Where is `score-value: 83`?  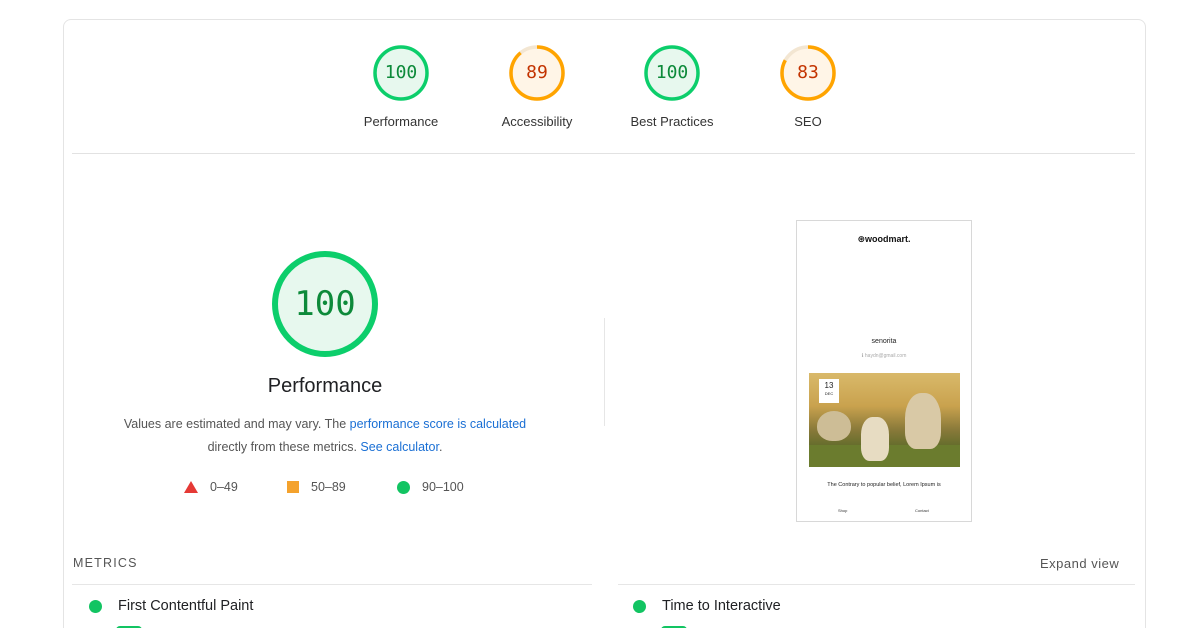
score-value: 83 is located at coordinates (808, 72).